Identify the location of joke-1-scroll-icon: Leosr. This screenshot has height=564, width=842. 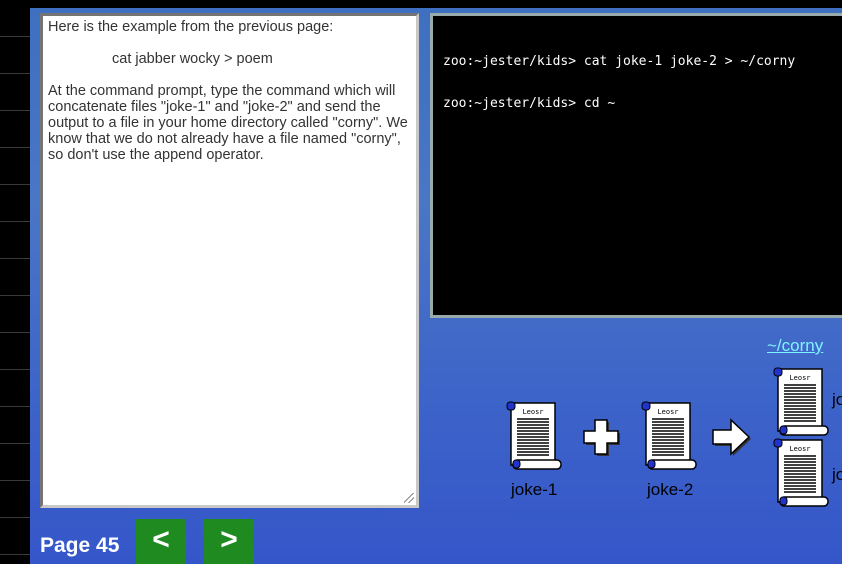
(534, 436).